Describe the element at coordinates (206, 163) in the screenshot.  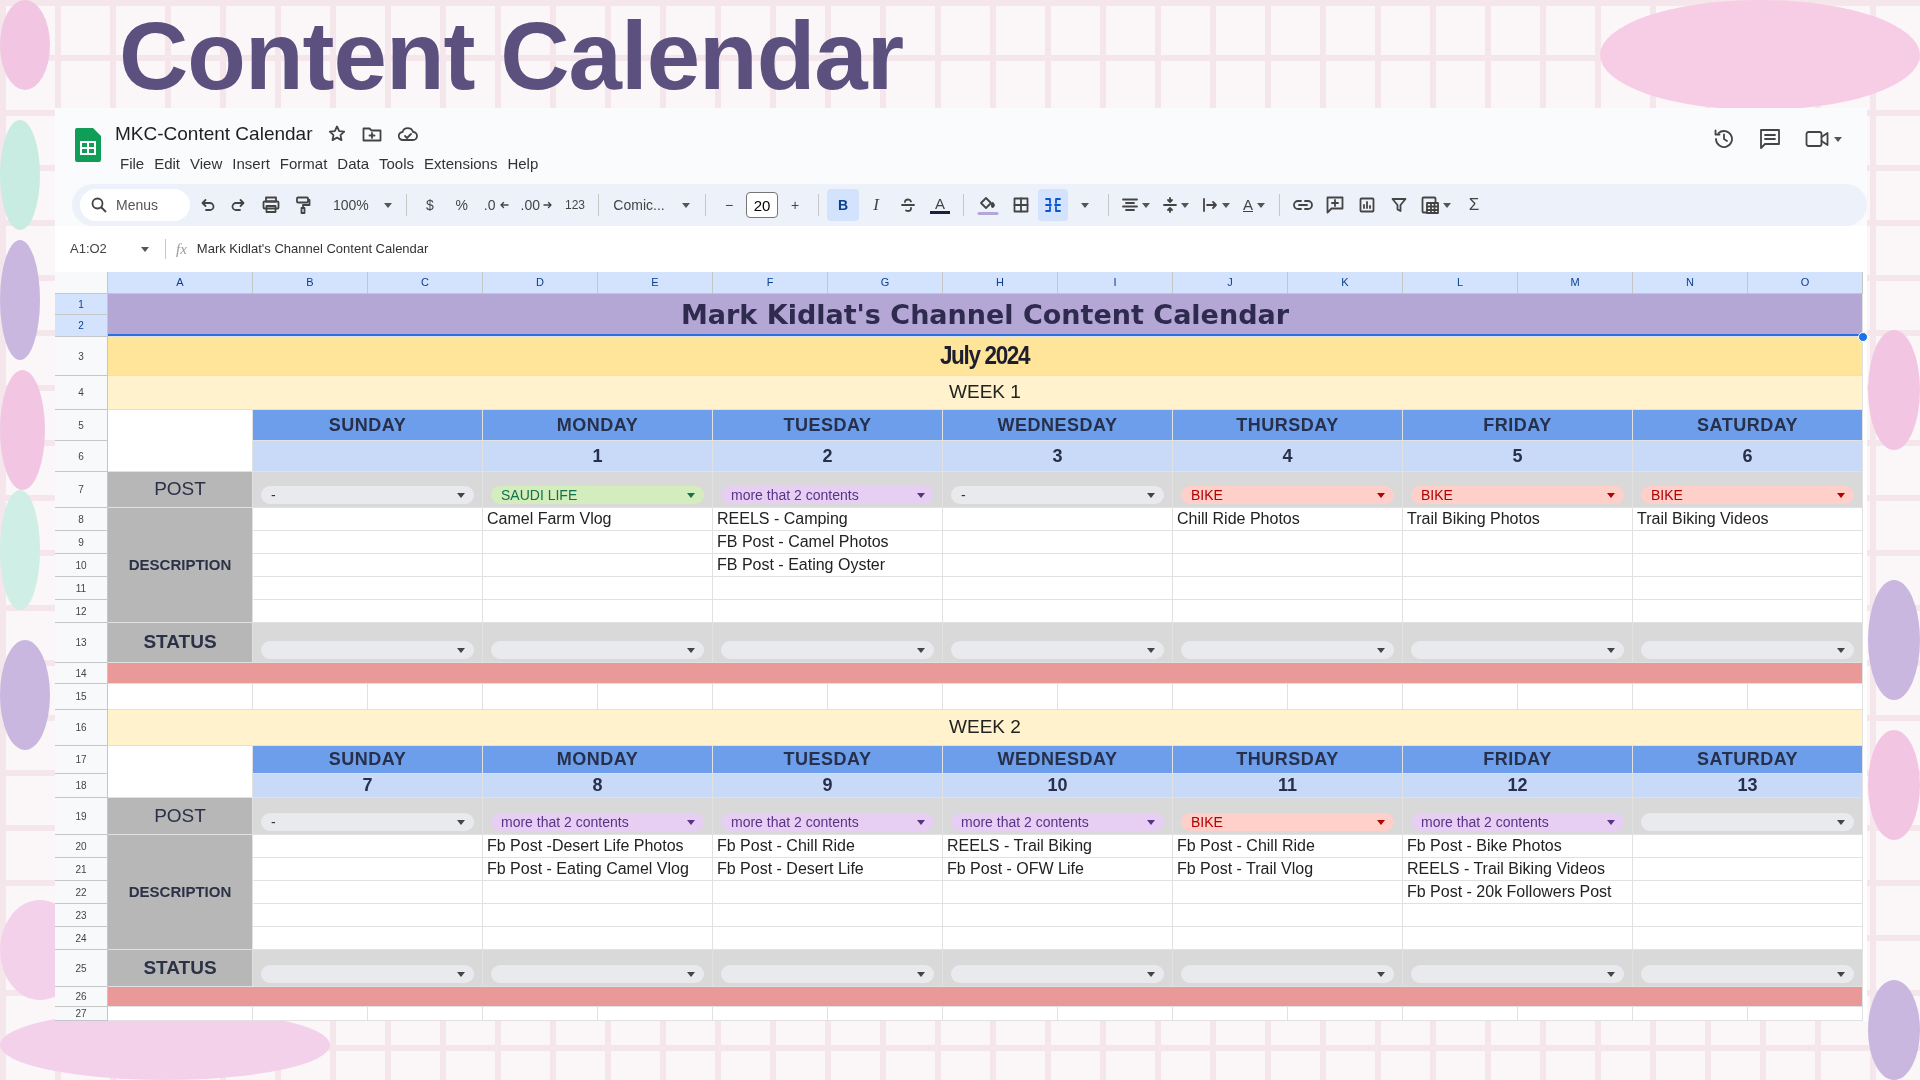
I see `menu-item: View` at that location.